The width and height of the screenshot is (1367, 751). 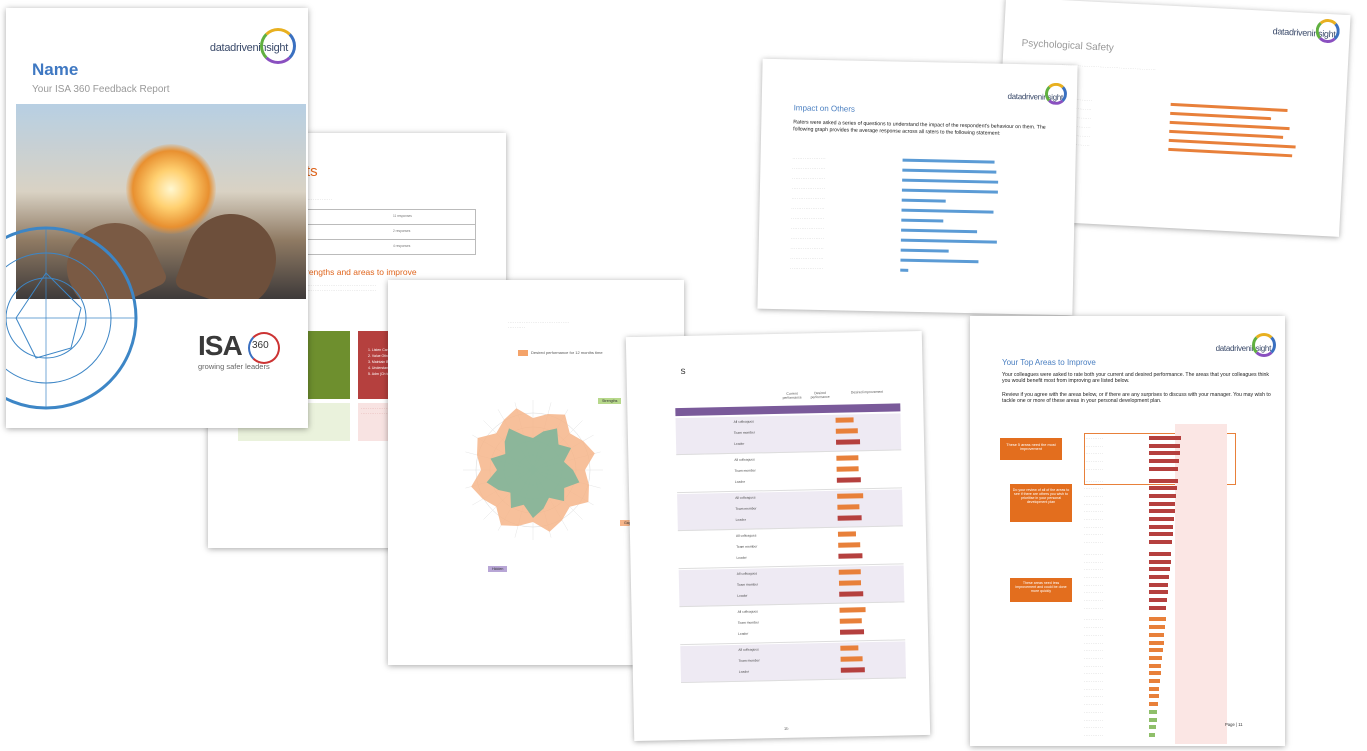 What do you see at coordinates (533, 470) in the screenshot?
I see `radar-chart` at bounding box center [533, 470].